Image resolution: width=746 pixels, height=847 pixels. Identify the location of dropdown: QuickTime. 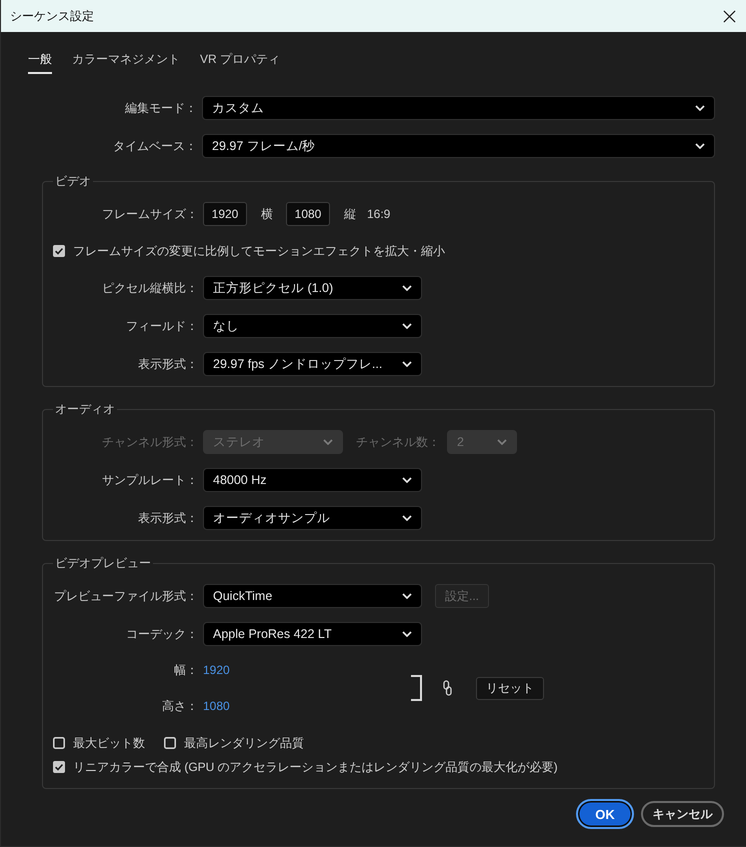
(312, 596).